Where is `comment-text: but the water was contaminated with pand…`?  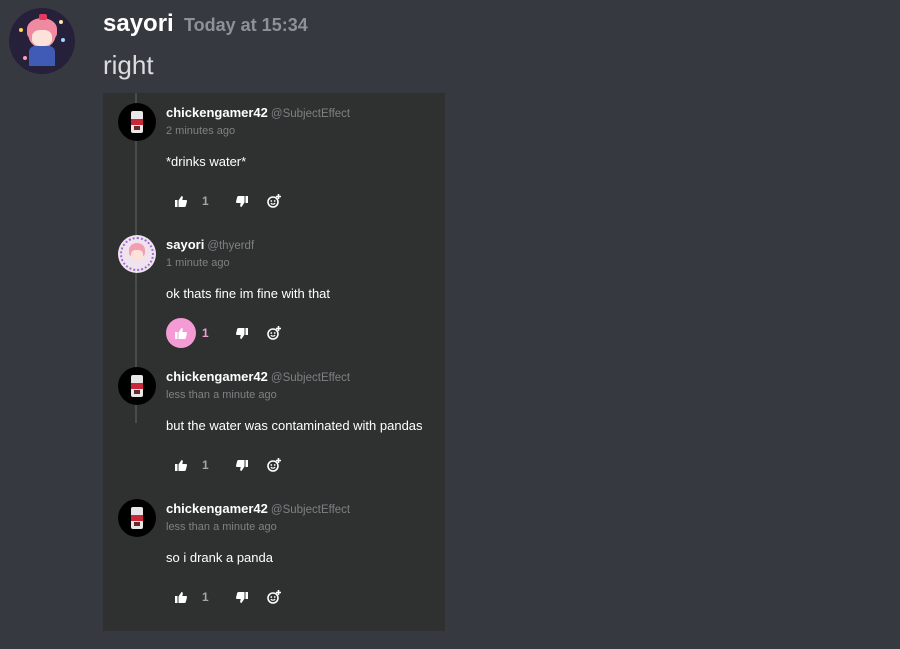 comment-text: but the water was contaminated with pand… is located at coordinates (294, 425).